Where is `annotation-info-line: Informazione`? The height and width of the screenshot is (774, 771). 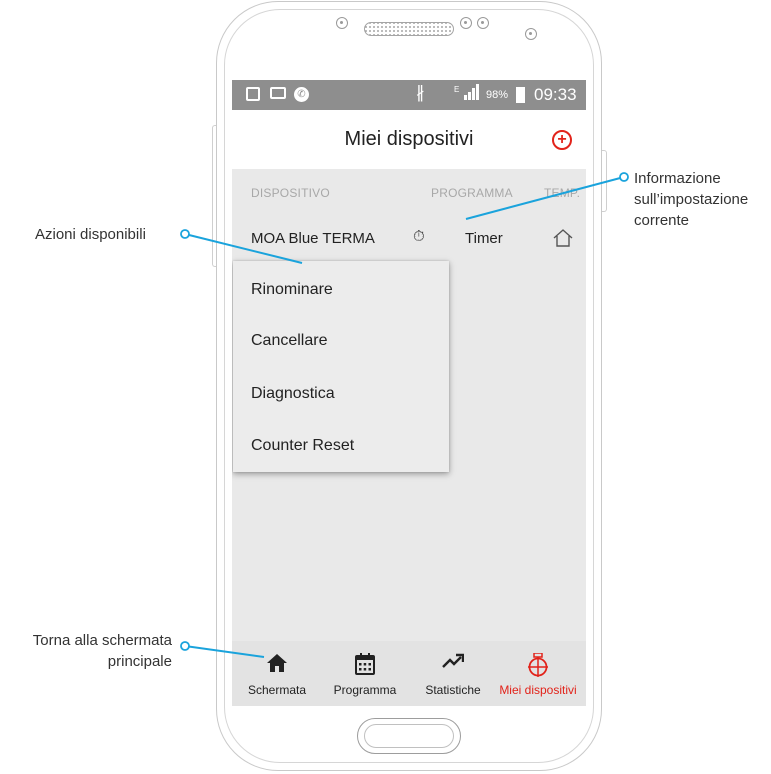
annotation-info-line: Informazione is located at coordinates (677, 178).